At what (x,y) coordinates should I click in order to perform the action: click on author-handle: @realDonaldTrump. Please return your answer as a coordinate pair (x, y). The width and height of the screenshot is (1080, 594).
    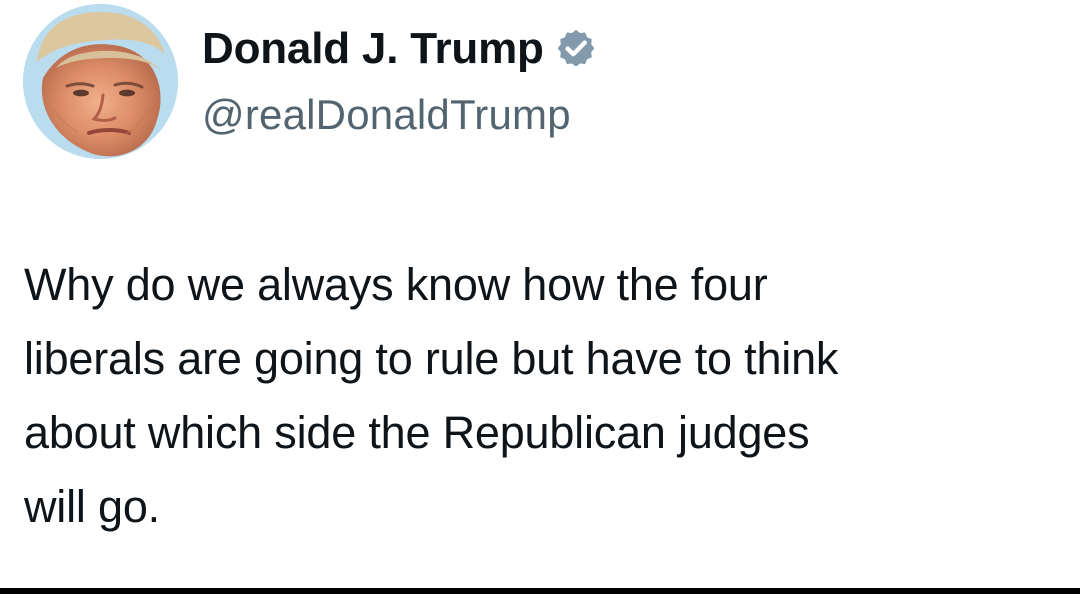
    Looking at the image, I should click on (400, 115).